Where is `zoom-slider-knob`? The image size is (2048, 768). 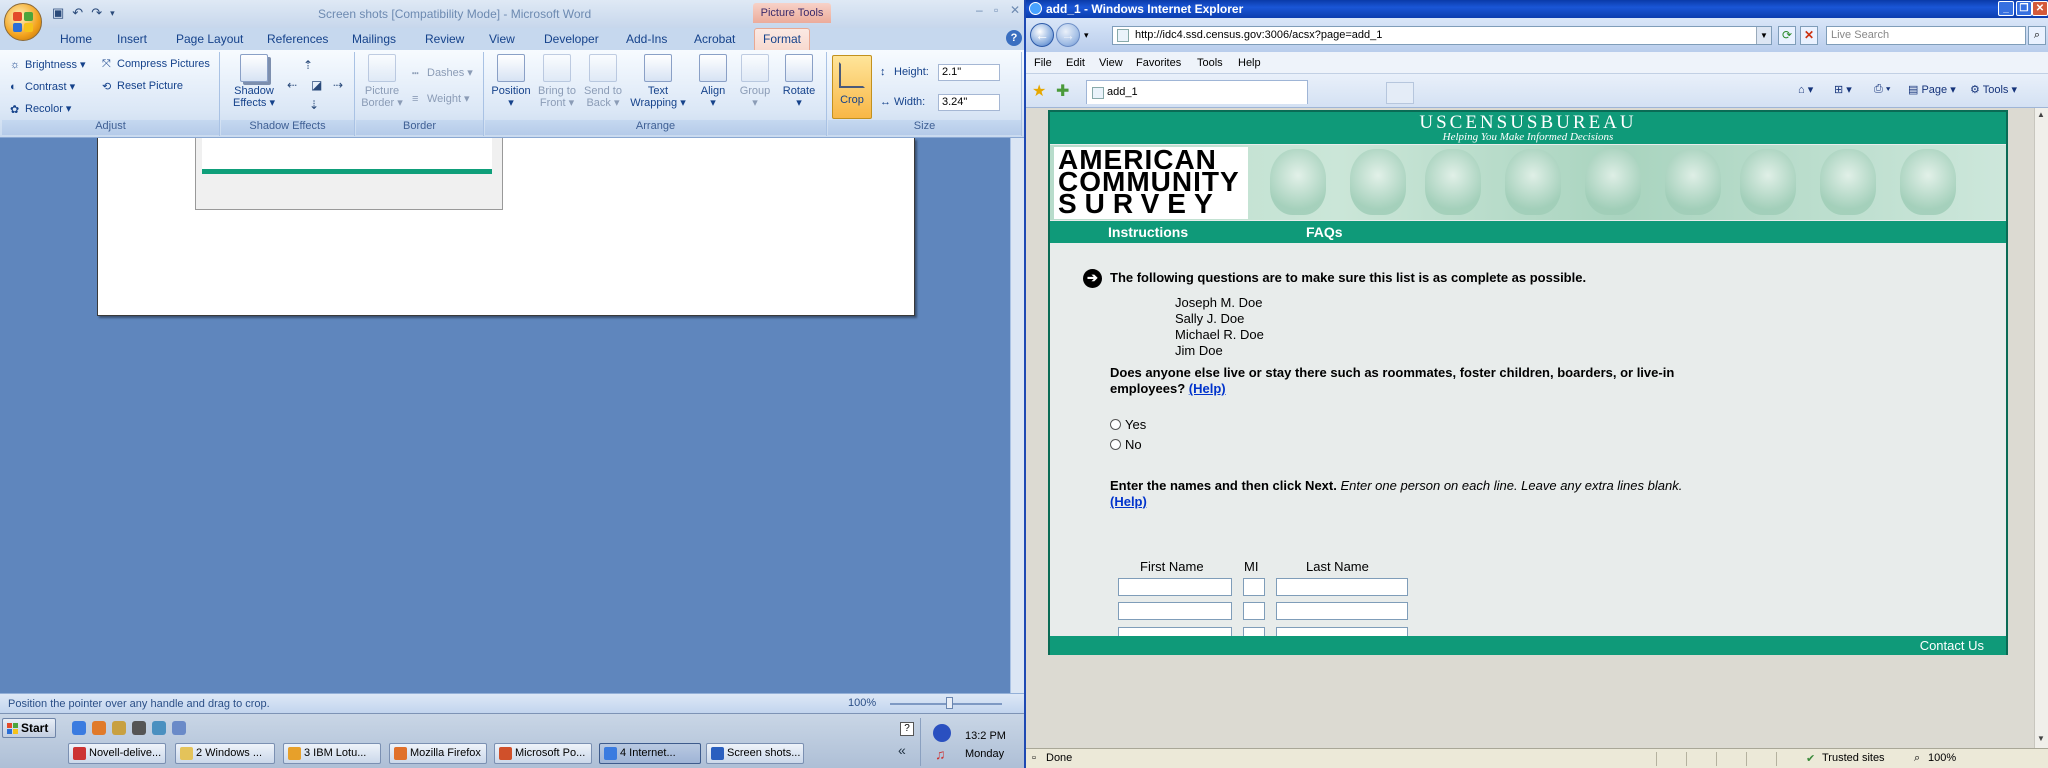
zoom-slider-knob is located at coordinates (949, 703).